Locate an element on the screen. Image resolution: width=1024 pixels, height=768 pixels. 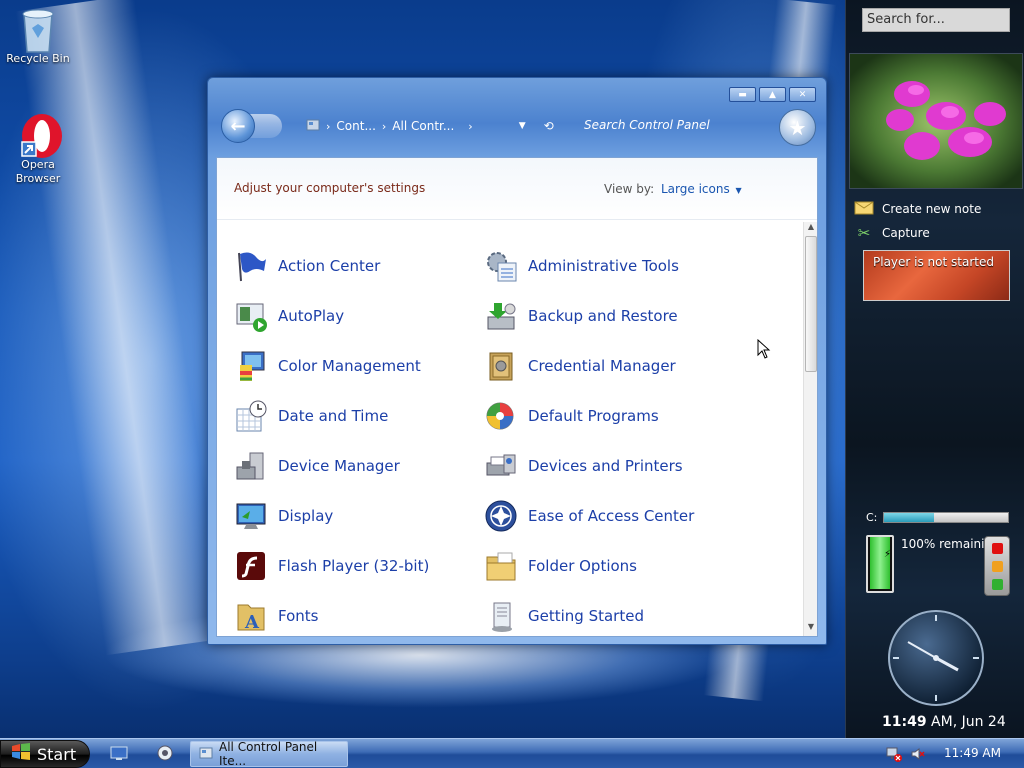
cp-item-default-programs: Default Programs is located at coordinates (571, 416).